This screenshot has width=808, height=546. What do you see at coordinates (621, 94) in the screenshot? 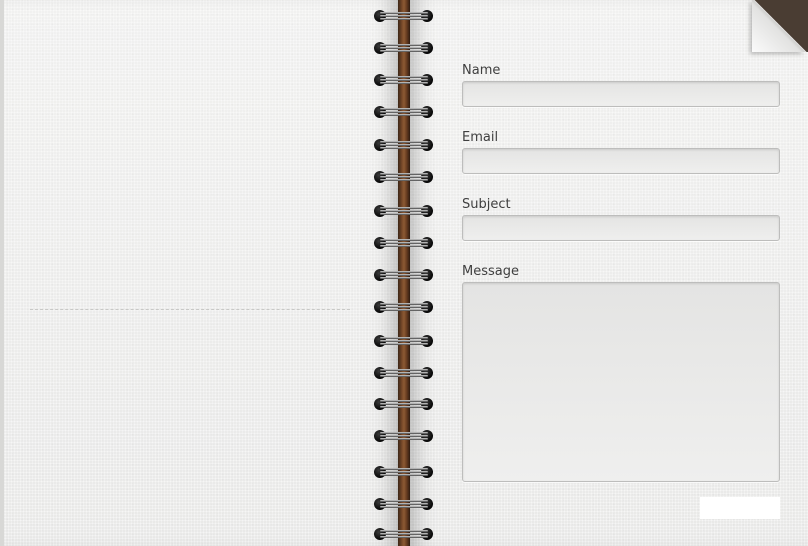
I see `name-input` at bounding box center [621, 94].